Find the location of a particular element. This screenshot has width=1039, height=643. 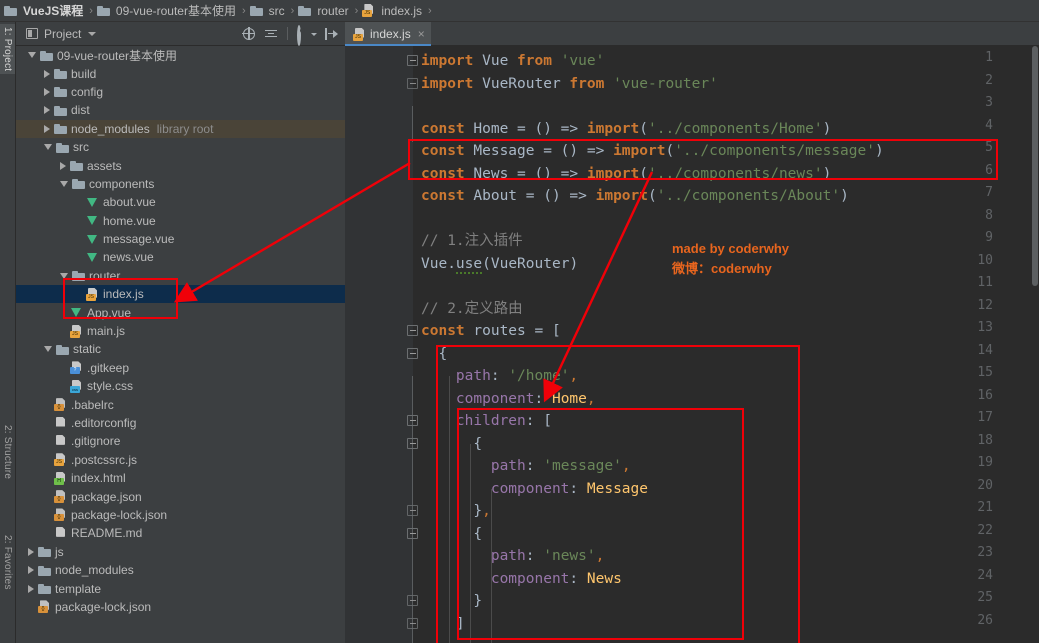

tree-item-label: README.md is located at coordinates (107, 533).